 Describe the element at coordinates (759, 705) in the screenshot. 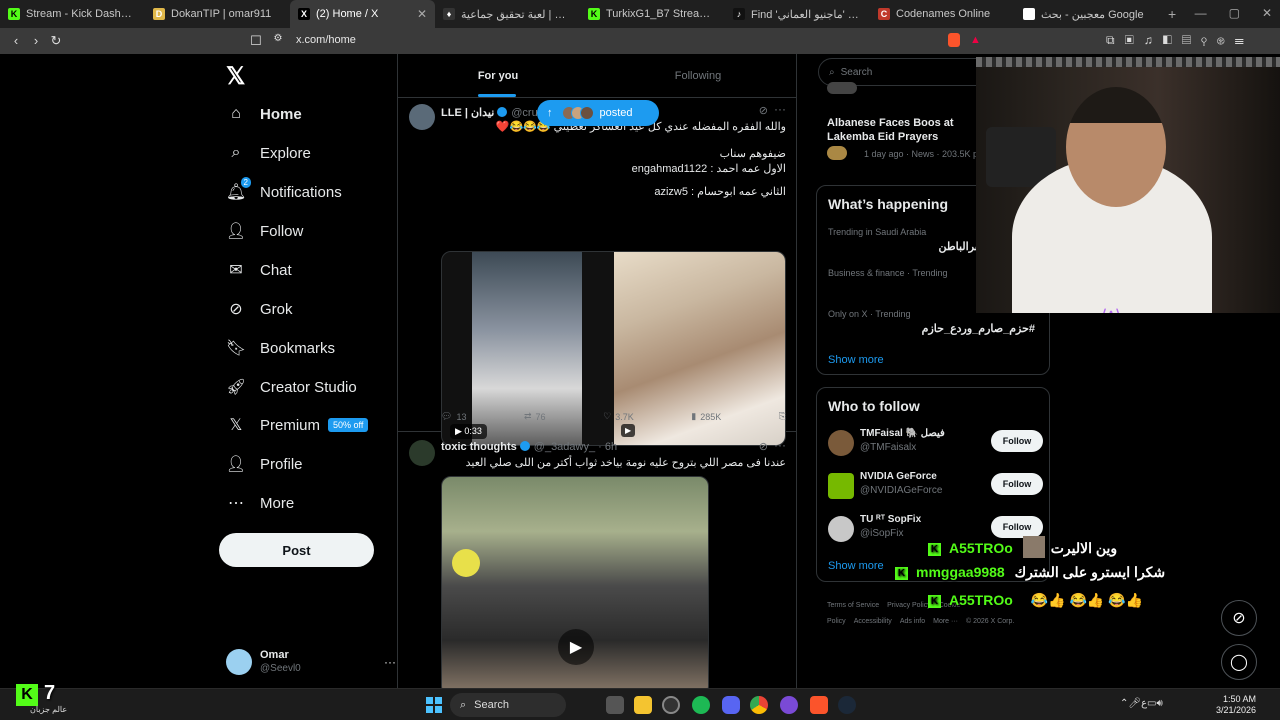

I see `chrome-icon` at that location.